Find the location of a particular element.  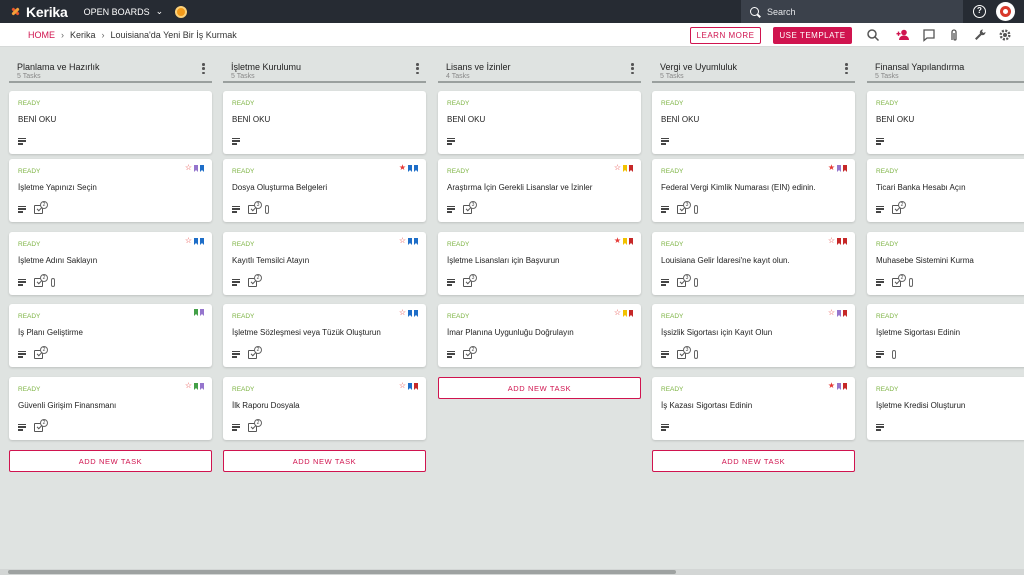

task-card: READY İşletme Yapınızı Seçin ☆ 2 is located at coordinates (110, 190).